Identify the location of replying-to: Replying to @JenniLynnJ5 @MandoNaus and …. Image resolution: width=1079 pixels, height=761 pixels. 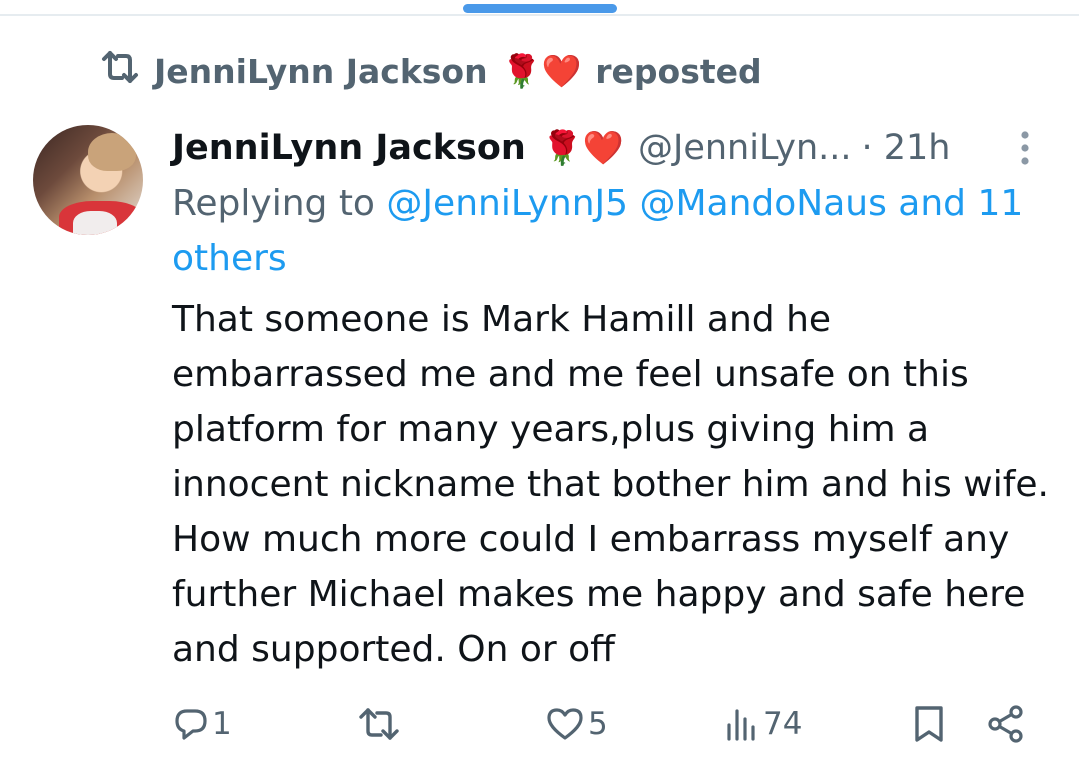
(612, 231).